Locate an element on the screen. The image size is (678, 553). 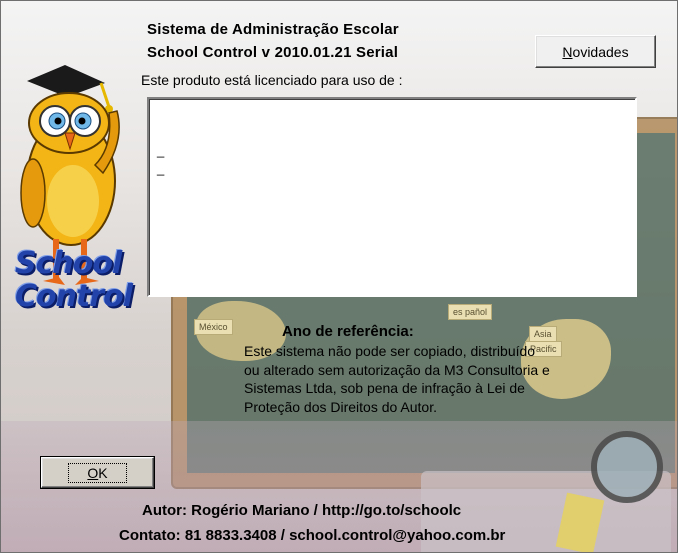
ok-button-label: OK is located at coordinates (97, 472).